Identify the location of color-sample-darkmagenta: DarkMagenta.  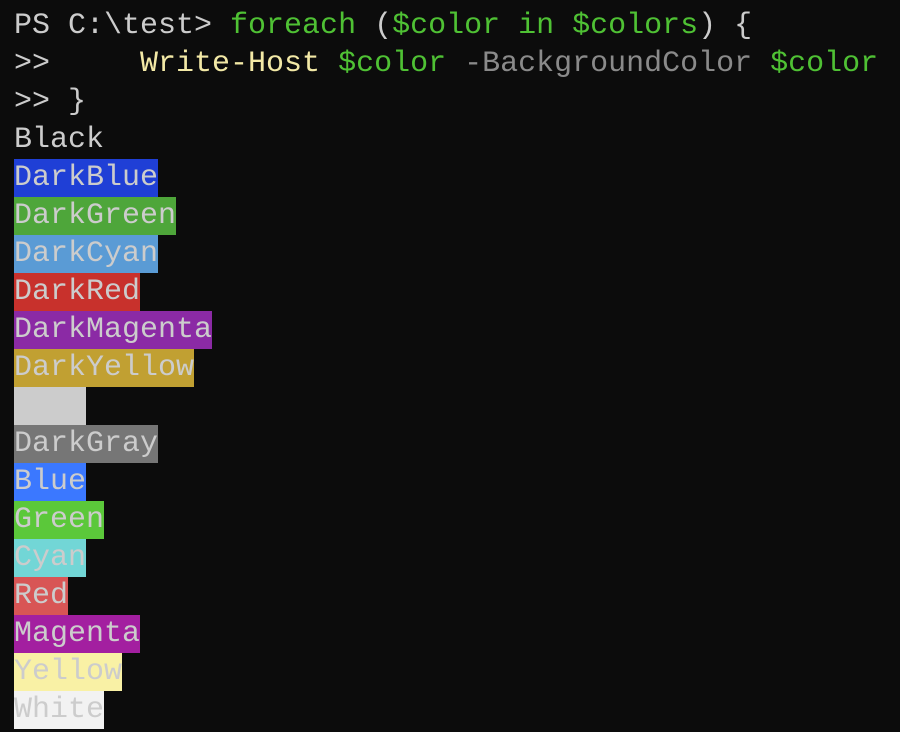
(113, 330).